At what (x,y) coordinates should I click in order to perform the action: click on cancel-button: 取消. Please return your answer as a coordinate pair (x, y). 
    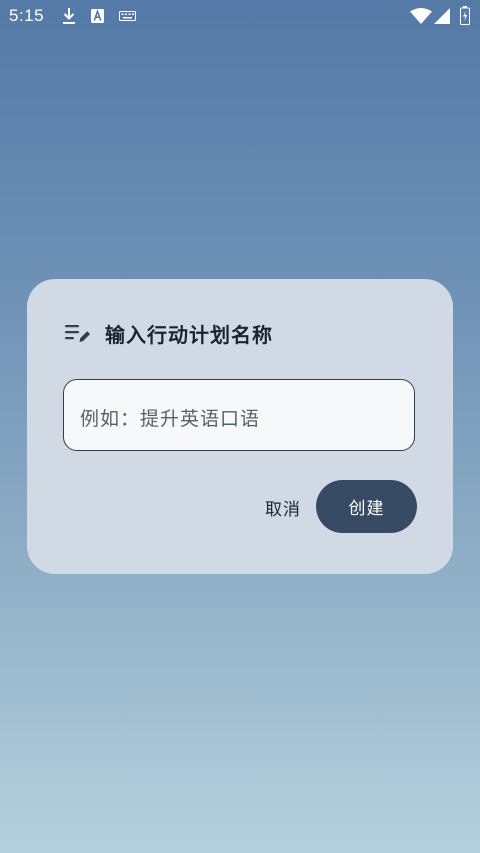
    Looking at the image, I should click on (283, 507).